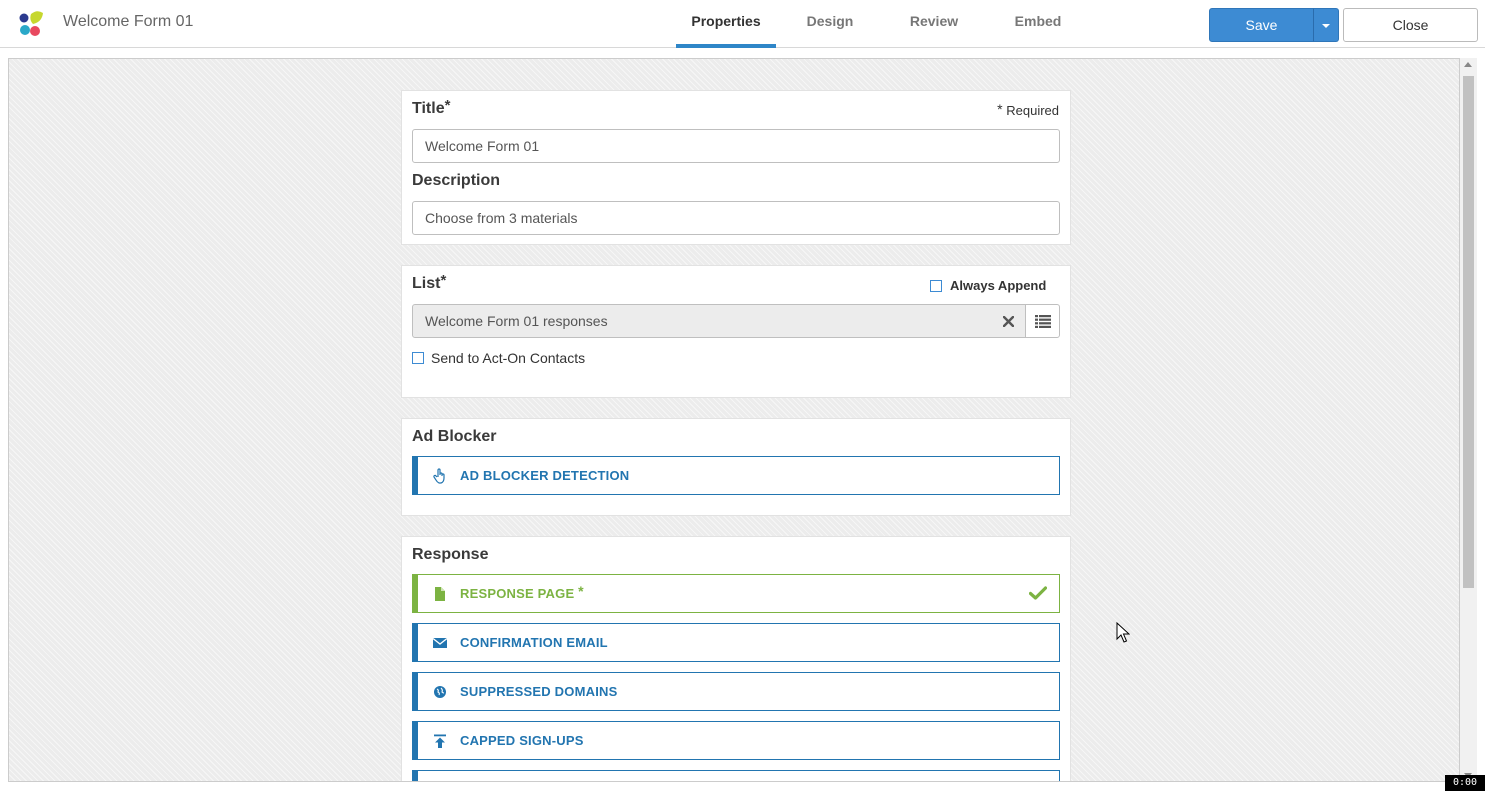  What do you see at coordinates (429, 282) in the screenshot?
I see `list-label: List*` at bounding box center [429, 282].